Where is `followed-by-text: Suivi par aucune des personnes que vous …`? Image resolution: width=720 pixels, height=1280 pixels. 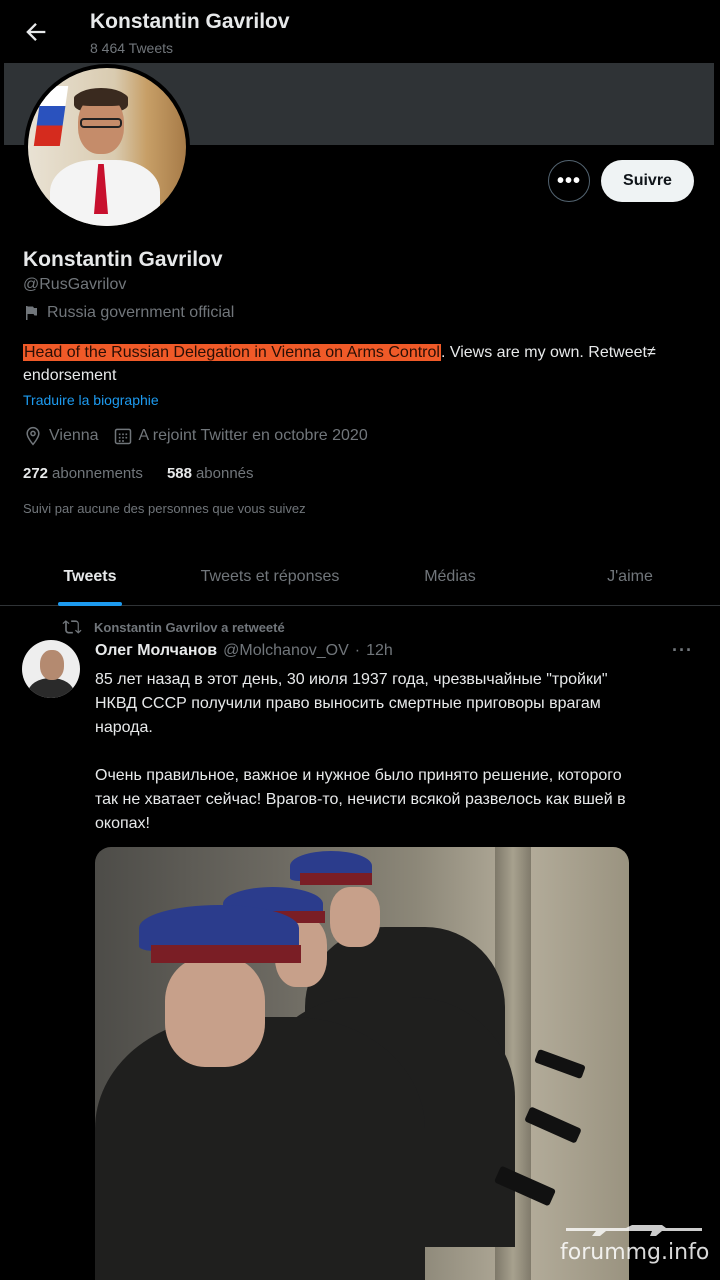
followed-by-text: Suivi par aucune des personnes que vous … is located at coordinates (164, 508).